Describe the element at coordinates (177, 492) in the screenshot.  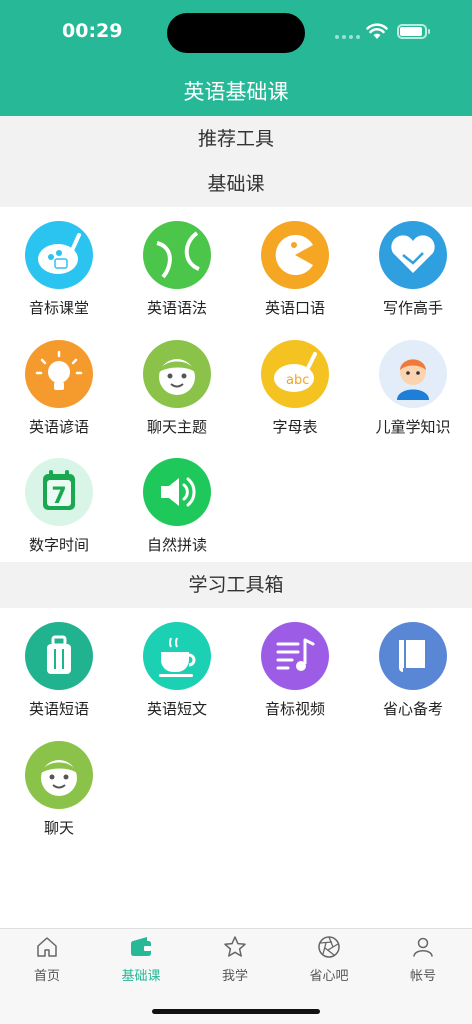
I see `speaker-icon` at that location.